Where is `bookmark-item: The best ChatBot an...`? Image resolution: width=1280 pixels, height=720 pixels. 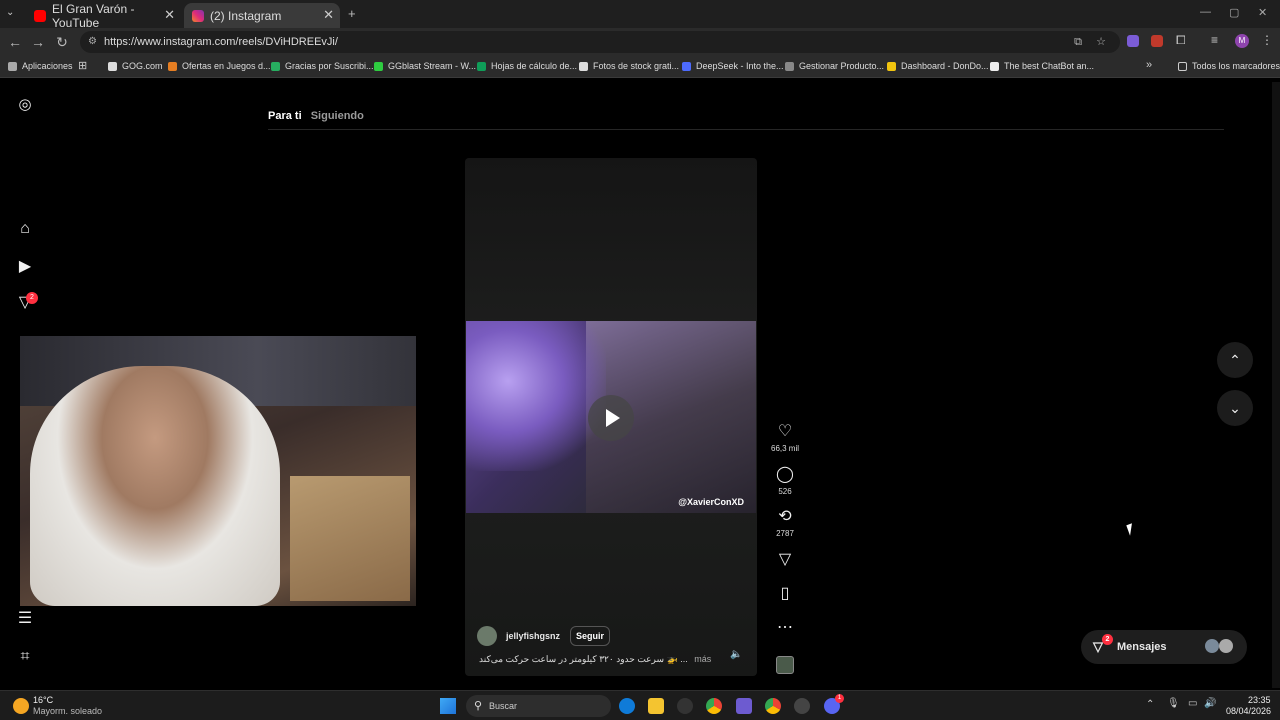 bookmark-item: The best ChatBot an... is located at coordinates (1042, 66).